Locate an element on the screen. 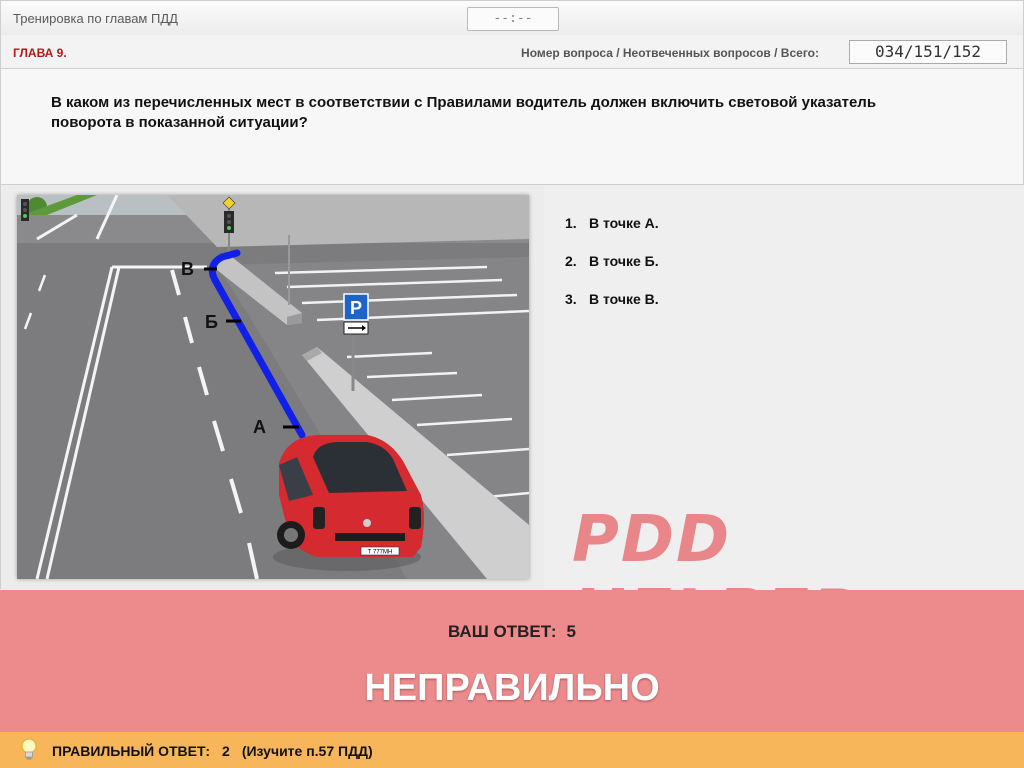 This screenshot has height=768, width=1024. correct-answer-value: 2 is located at coordinates (226, 751).